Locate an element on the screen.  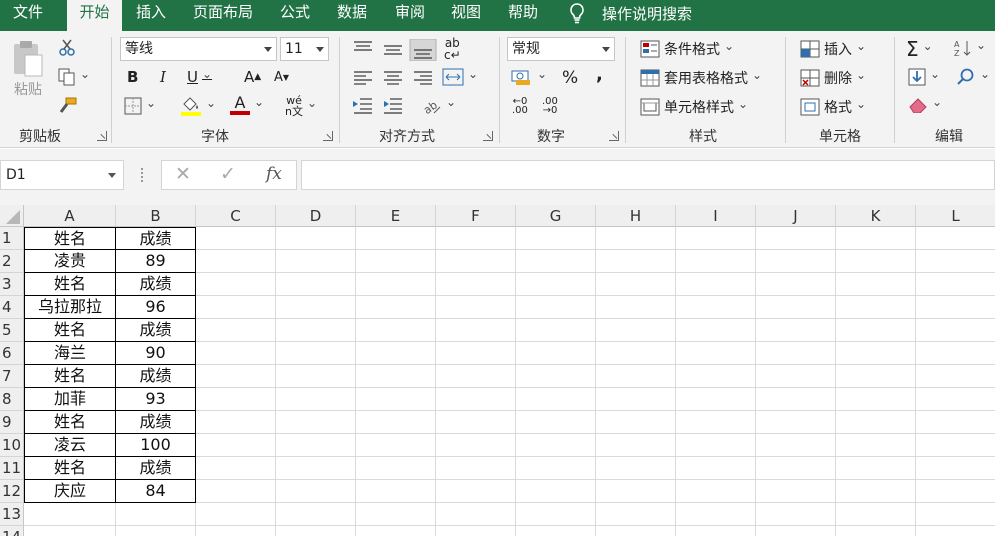
tab-review: 审阅 is located at coordinates (410, 15).